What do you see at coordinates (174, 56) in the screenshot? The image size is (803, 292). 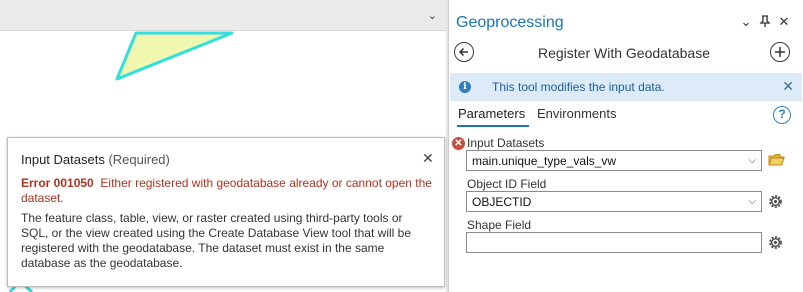 I see `map-polygon-feature` at bounding box center [174, 56].